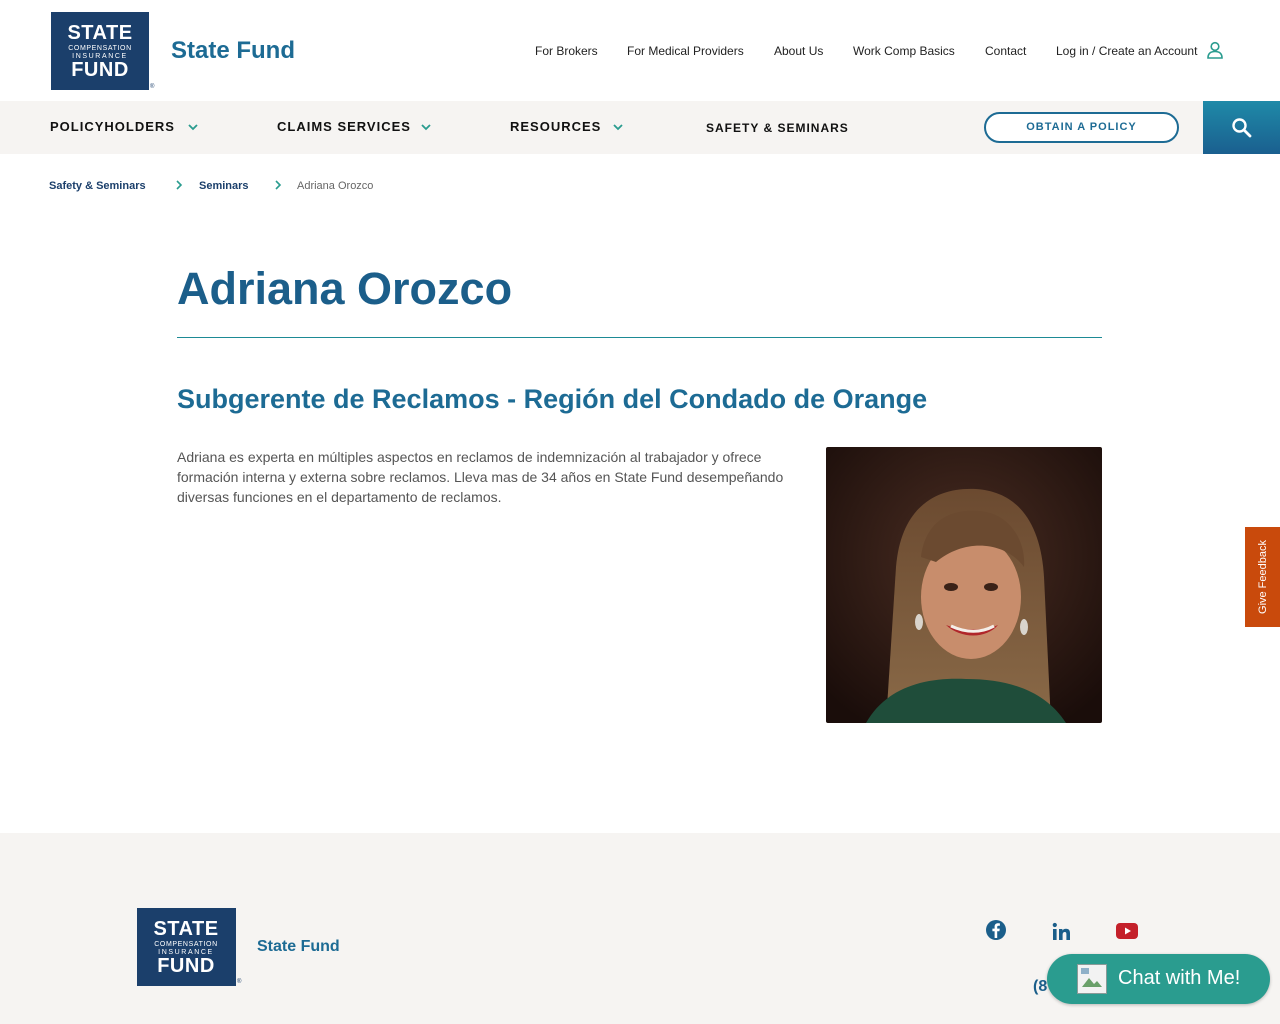 The image size is (1280, 1024). I want to click on chat-avatar-image-icon, so click(1092, 979).